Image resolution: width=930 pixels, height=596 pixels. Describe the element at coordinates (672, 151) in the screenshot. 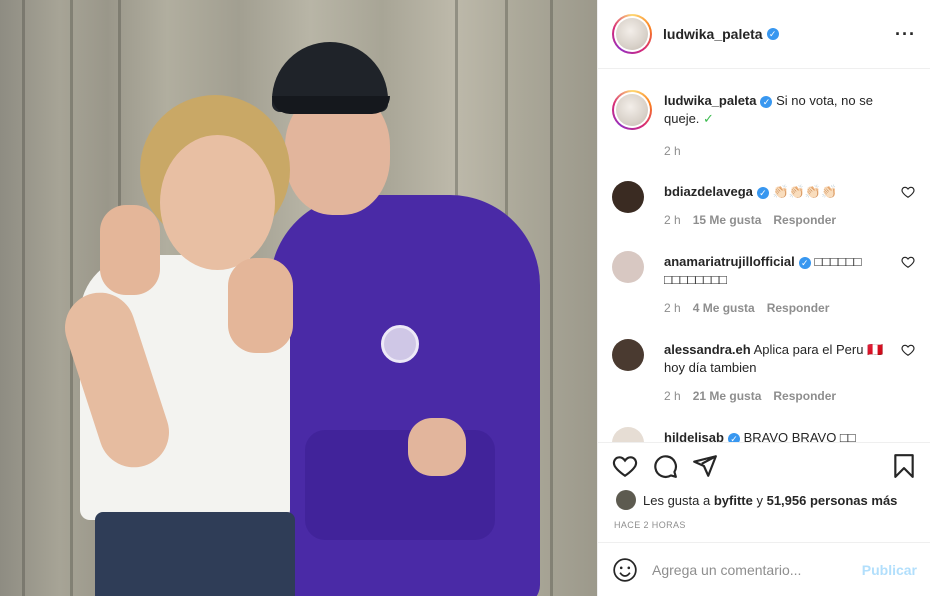

I see `caption-time: 2 h` at that location.